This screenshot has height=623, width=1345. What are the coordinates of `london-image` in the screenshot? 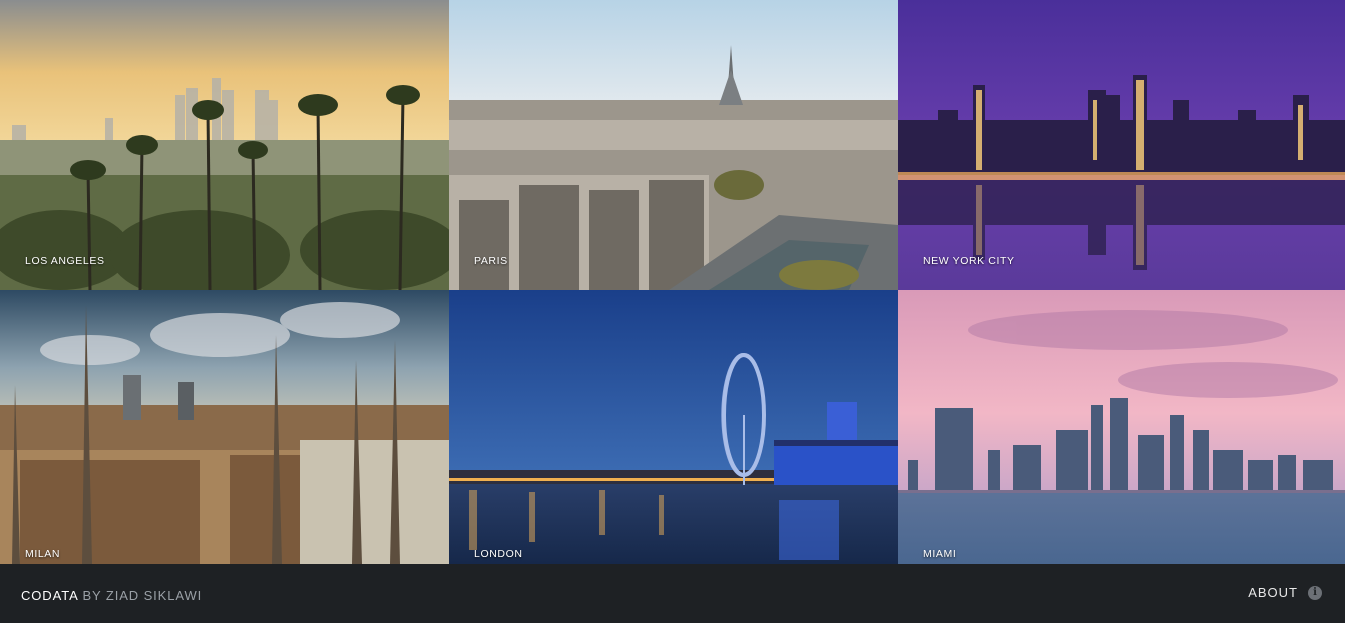 It's located at (673, 427).